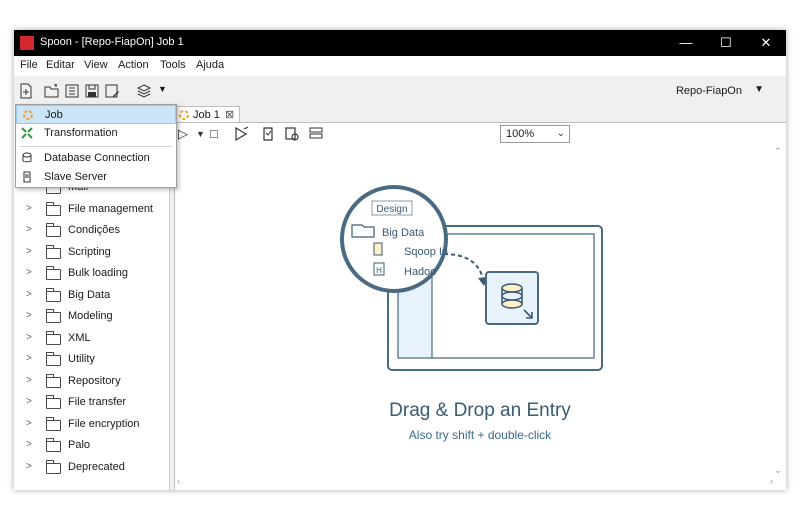  I want to click on tree-item-modeling: > Modeling, so click(92, 317).